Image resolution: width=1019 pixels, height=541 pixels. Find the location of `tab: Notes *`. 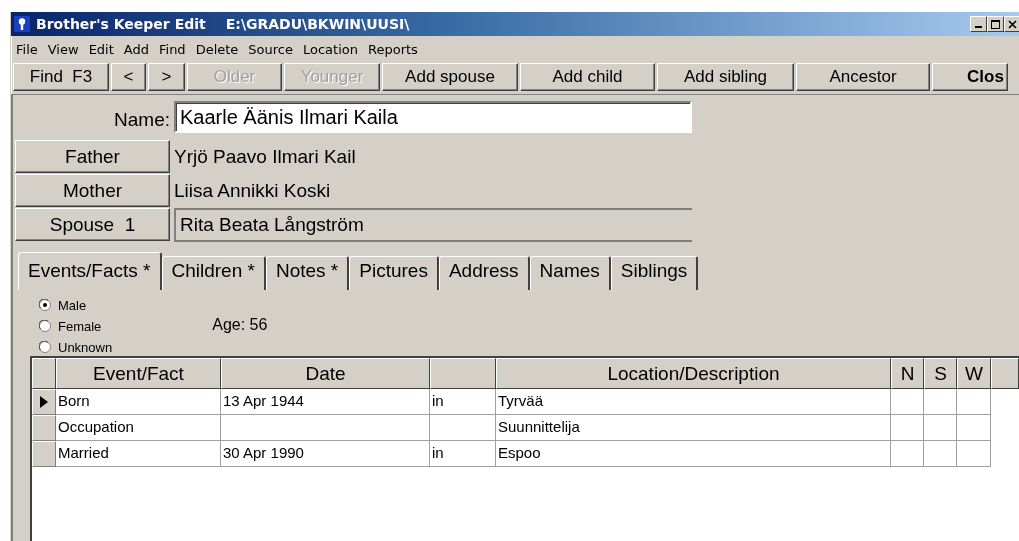

tab: Notes * is located at coordinates (307, 273).